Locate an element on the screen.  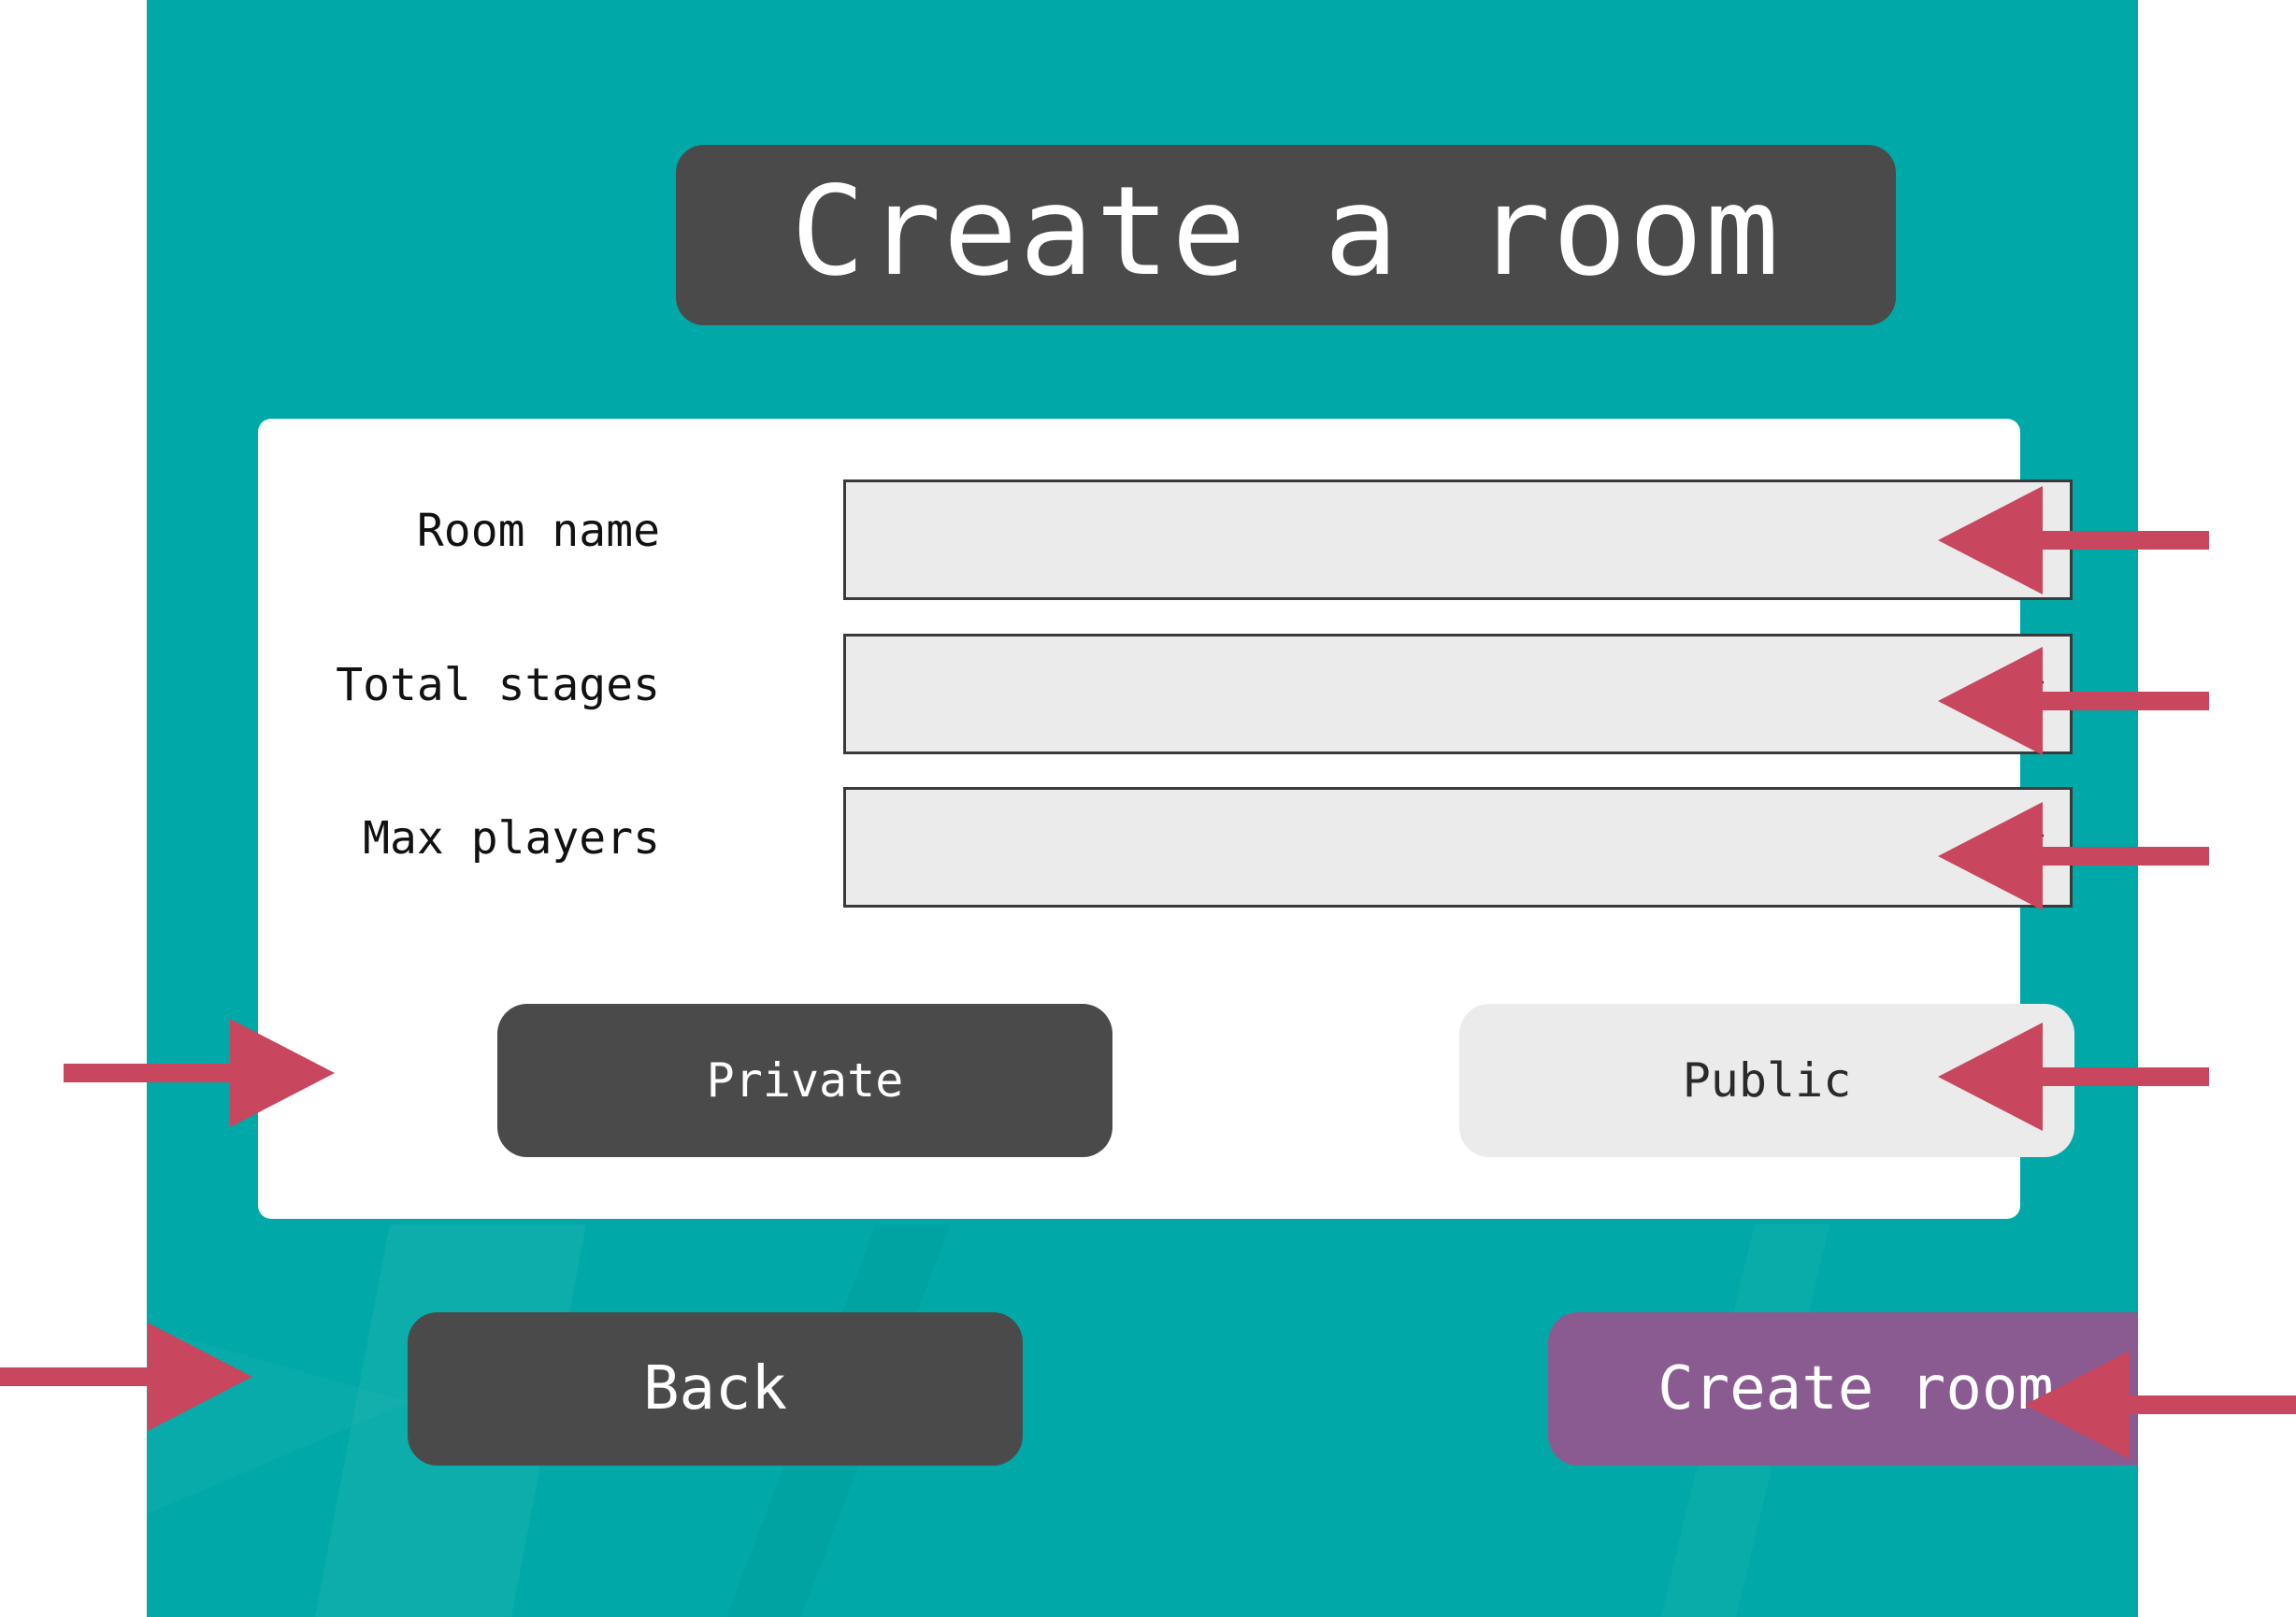
page-title-banner: Create a room is located at coordinates (1286, 235).